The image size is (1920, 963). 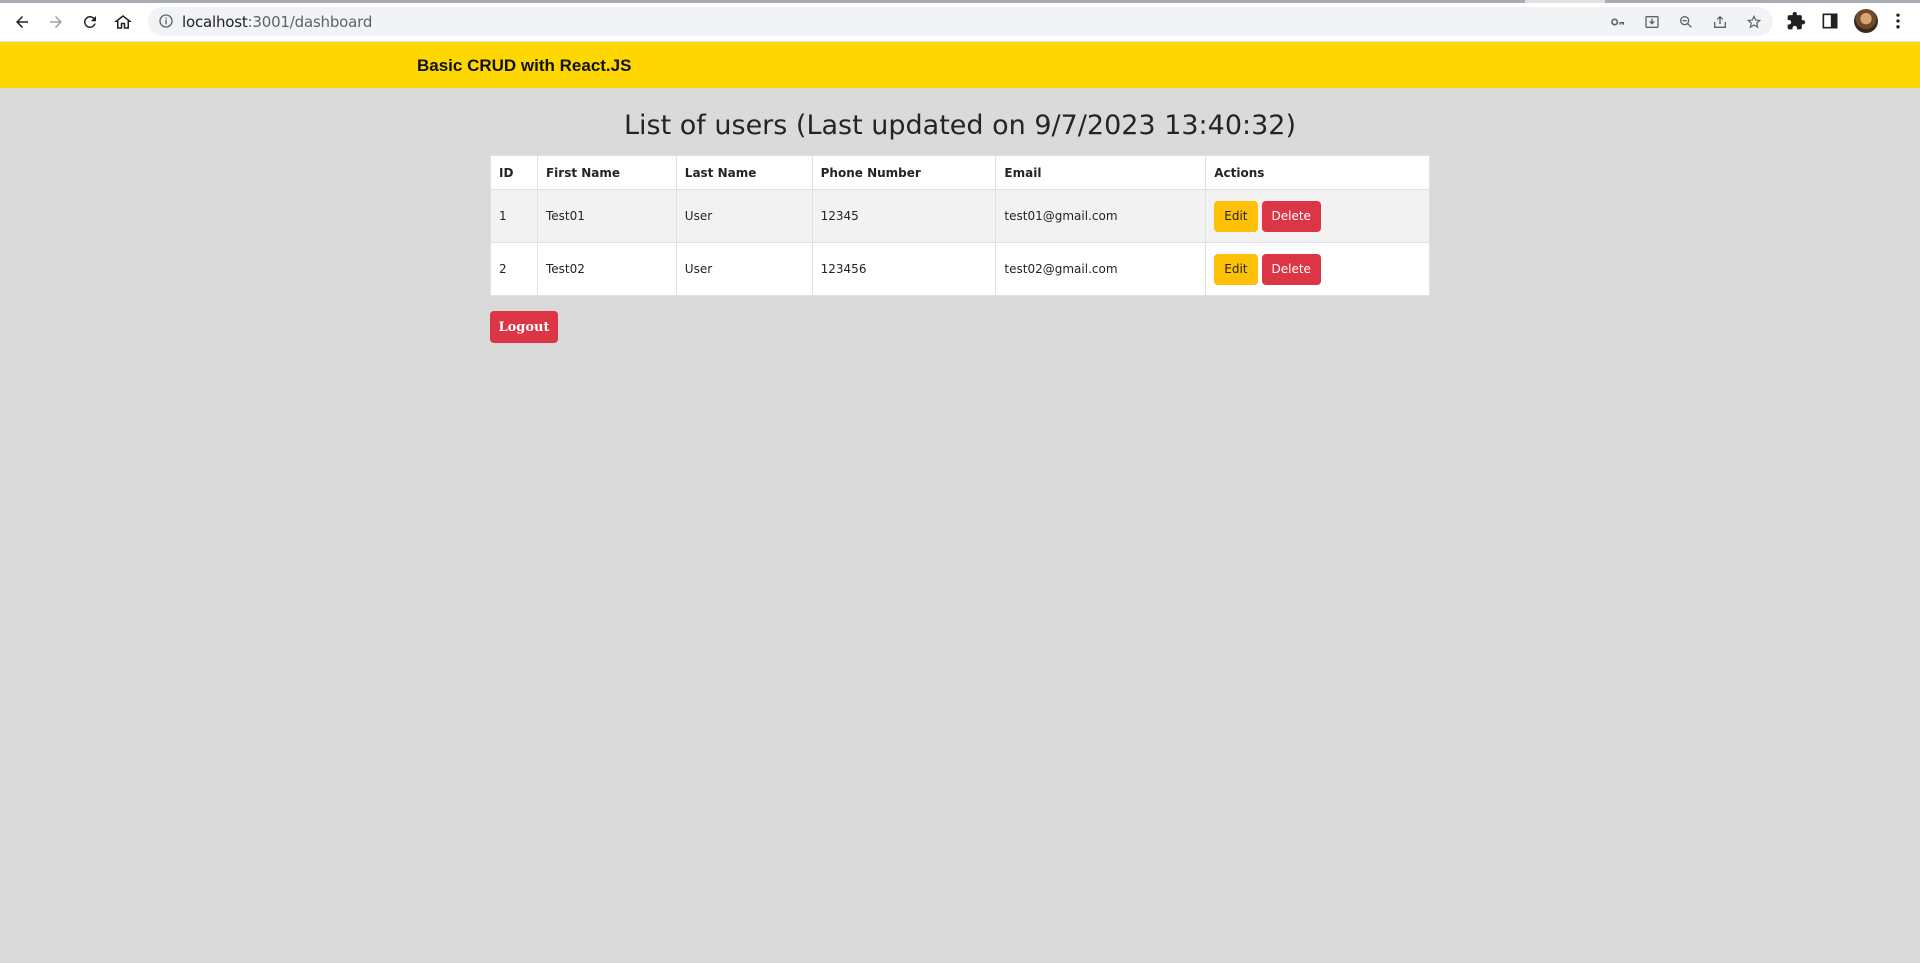 I want to click on url-text: localhost:3001/dashboard, so click(x=277, y=22).